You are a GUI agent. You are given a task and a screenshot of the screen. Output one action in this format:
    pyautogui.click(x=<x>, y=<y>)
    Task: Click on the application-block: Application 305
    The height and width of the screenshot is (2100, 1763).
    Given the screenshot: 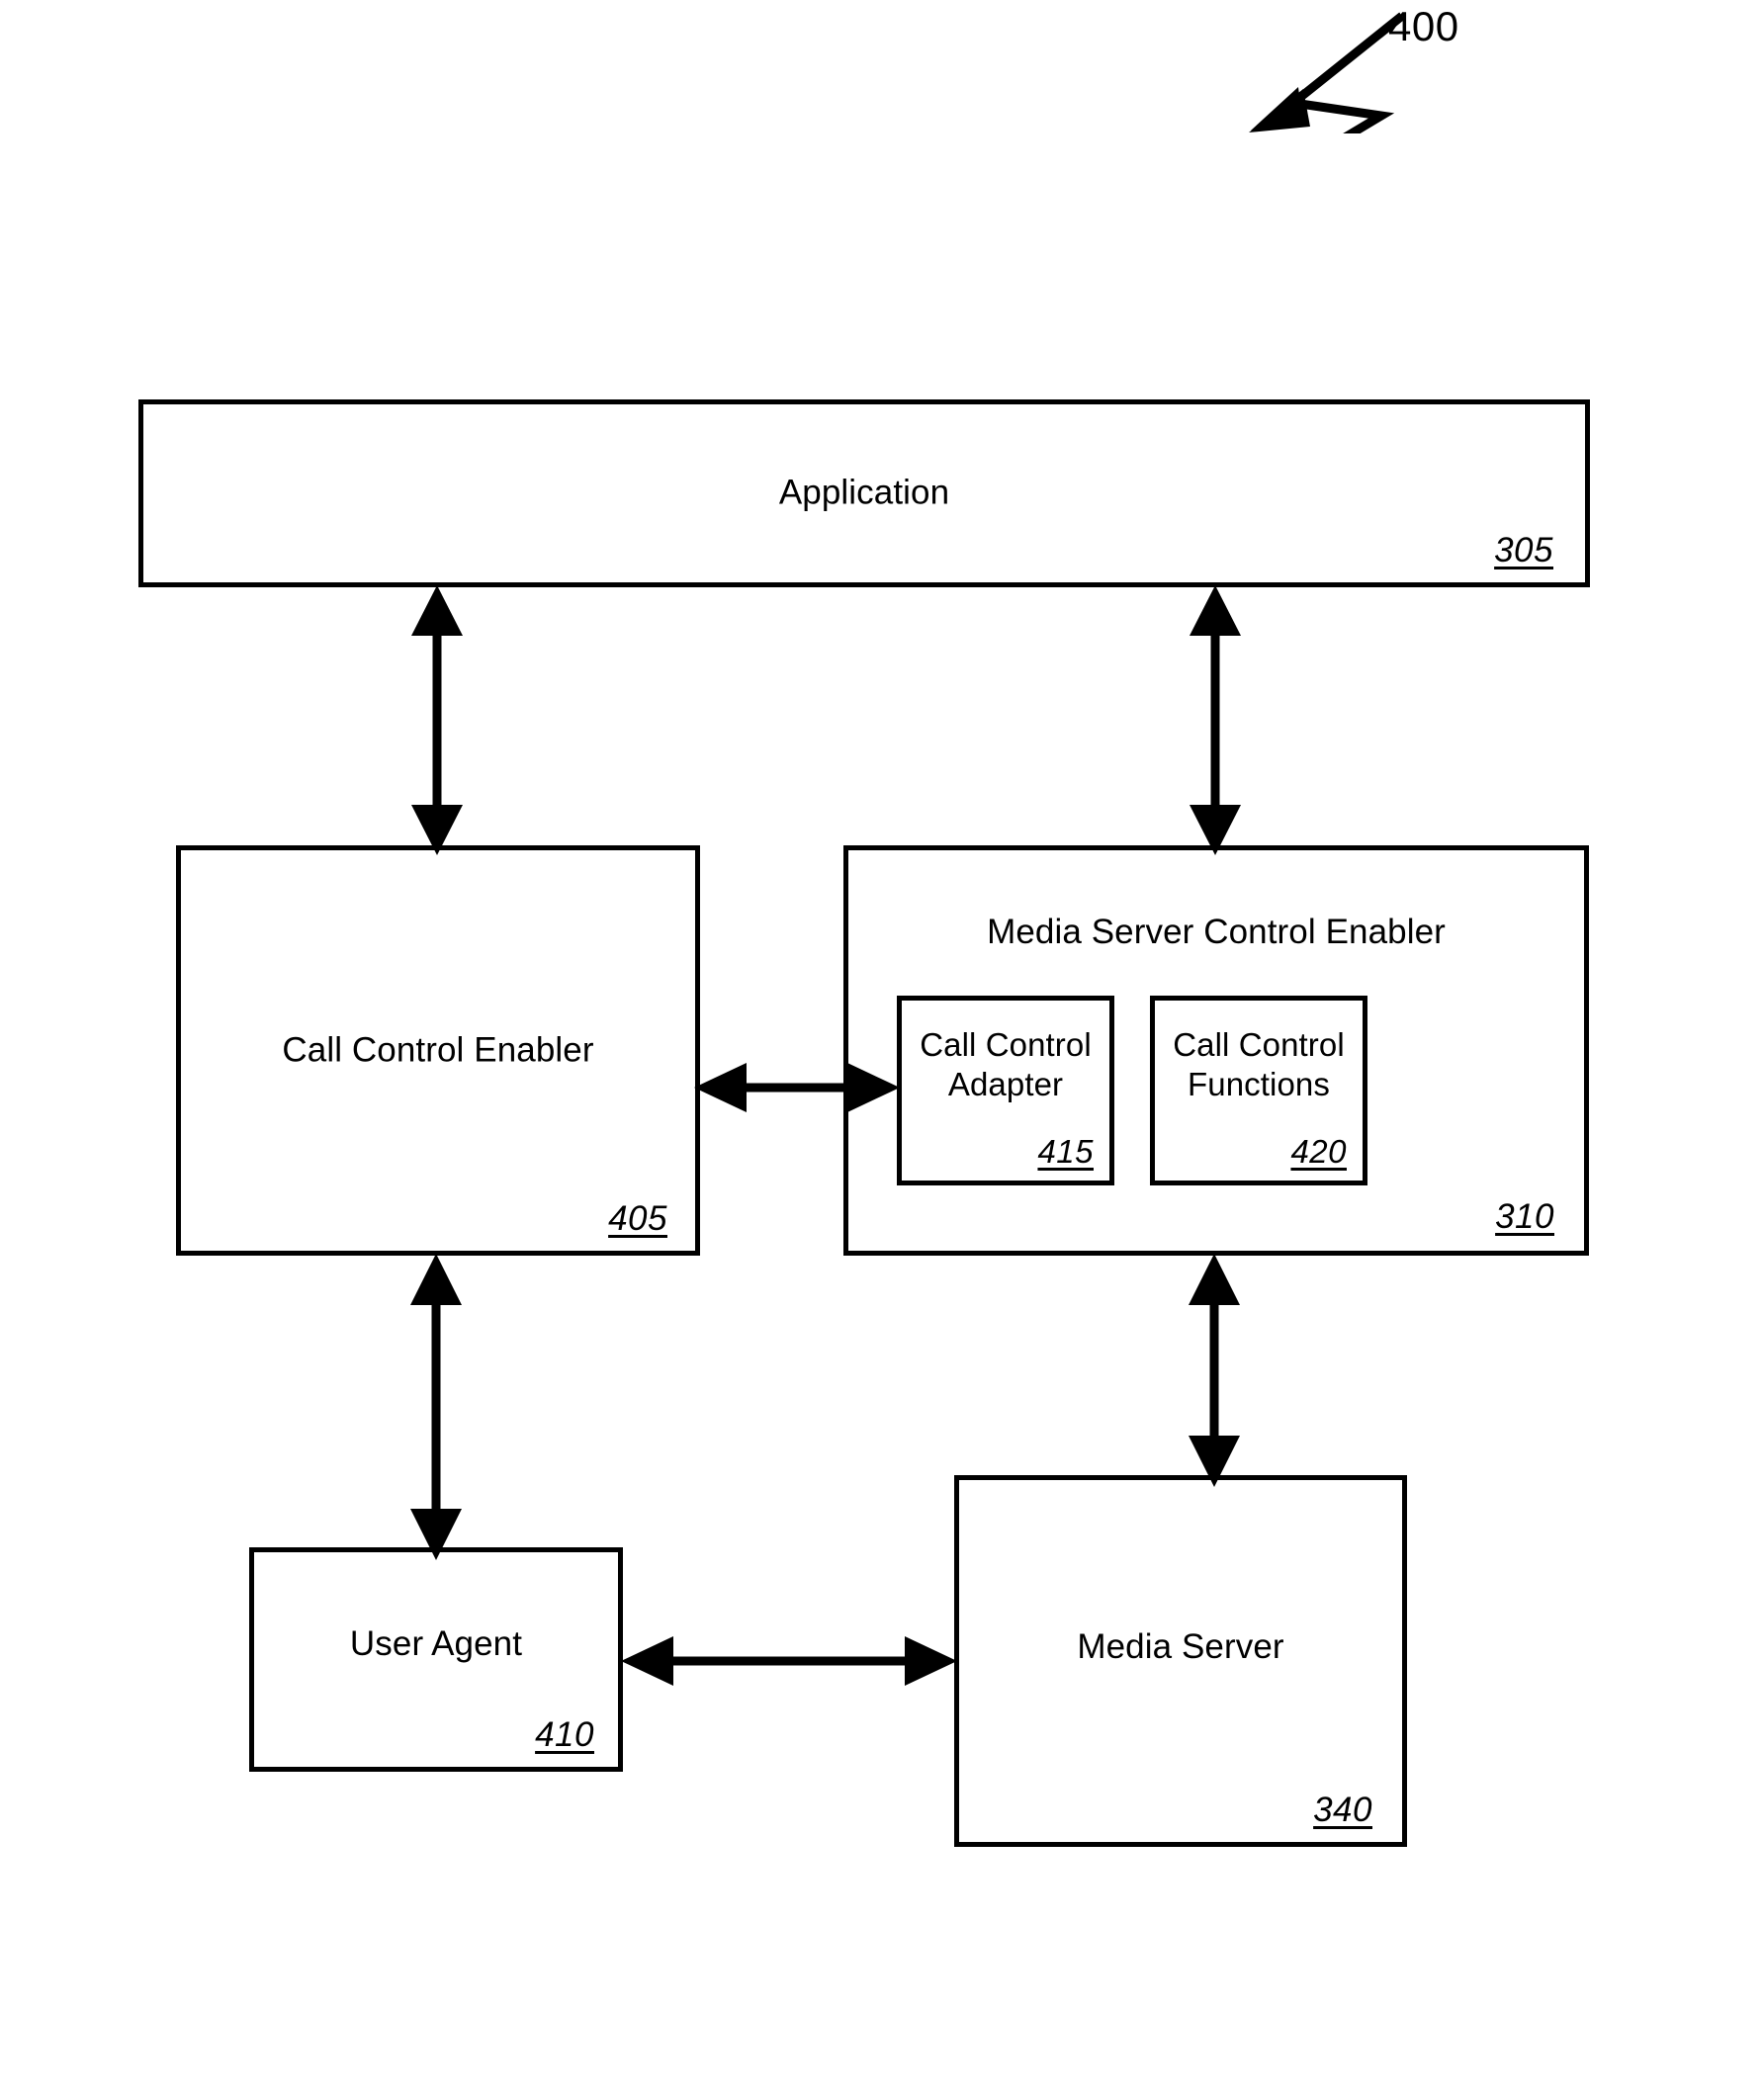 What is the action you would take?
    pyautogui.click(x=864, y=493)
    